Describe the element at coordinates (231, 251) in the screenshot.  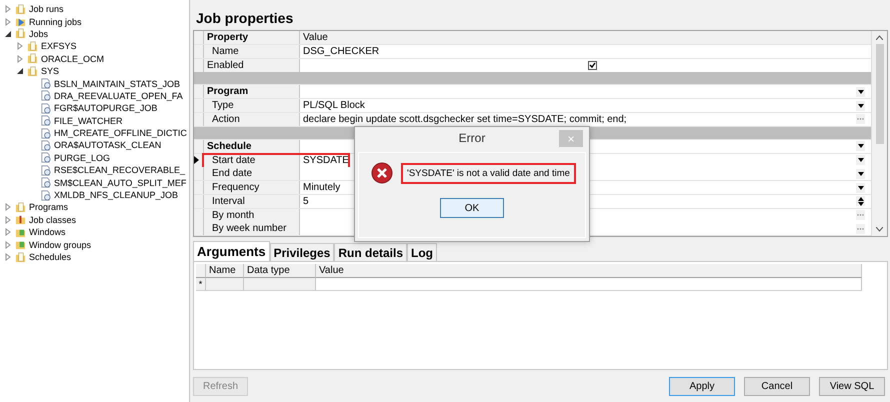
I see `tab: Arguments` at that location.